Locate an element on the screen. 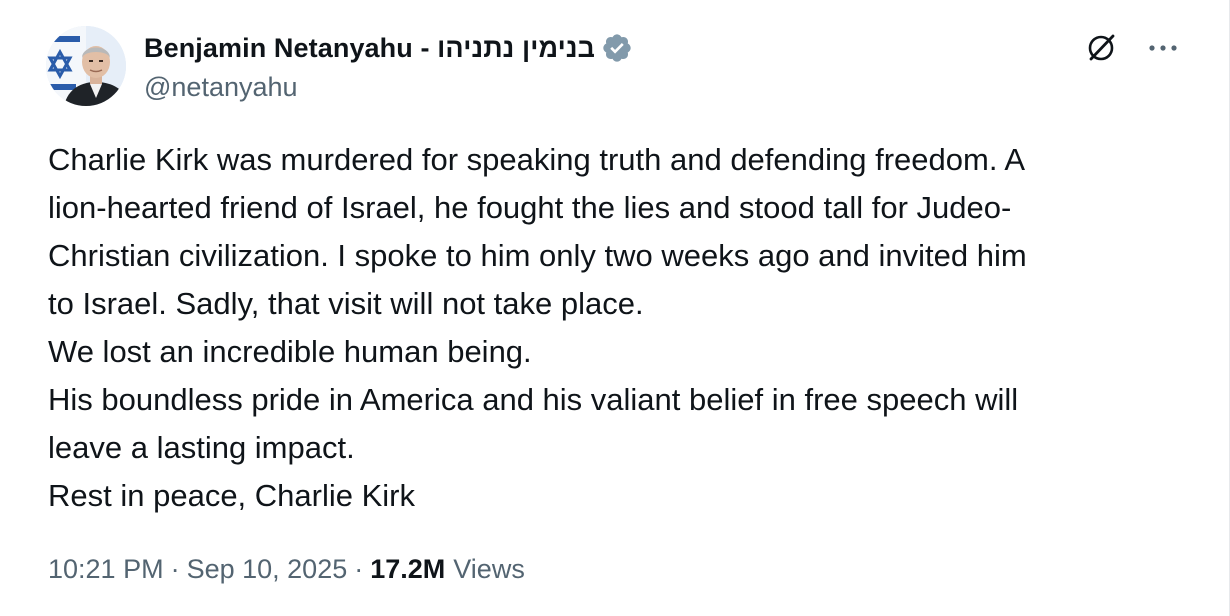 This screenshot has height=616, width=1230. tweet-text-line: Rest in peace, Charlie Kirk is located at coordinates (231, 495).